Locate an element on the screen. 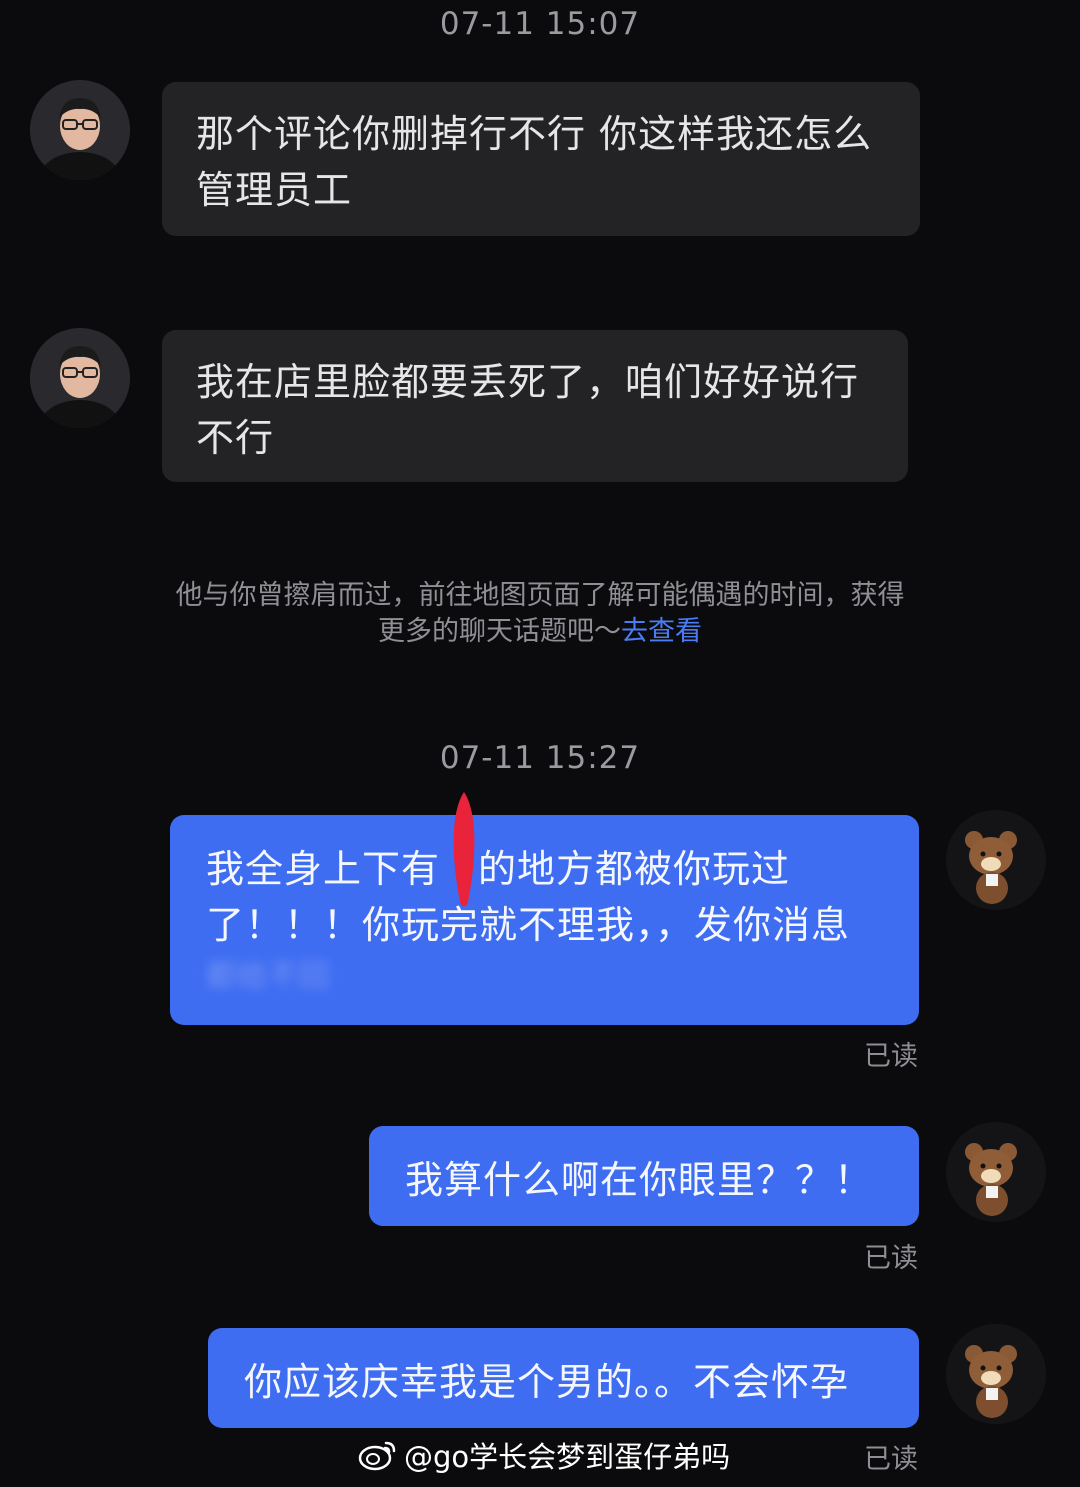  weibo-watermark: @go学长会梦到蛋仔弟吗 is located at coordinates (544, 1455).